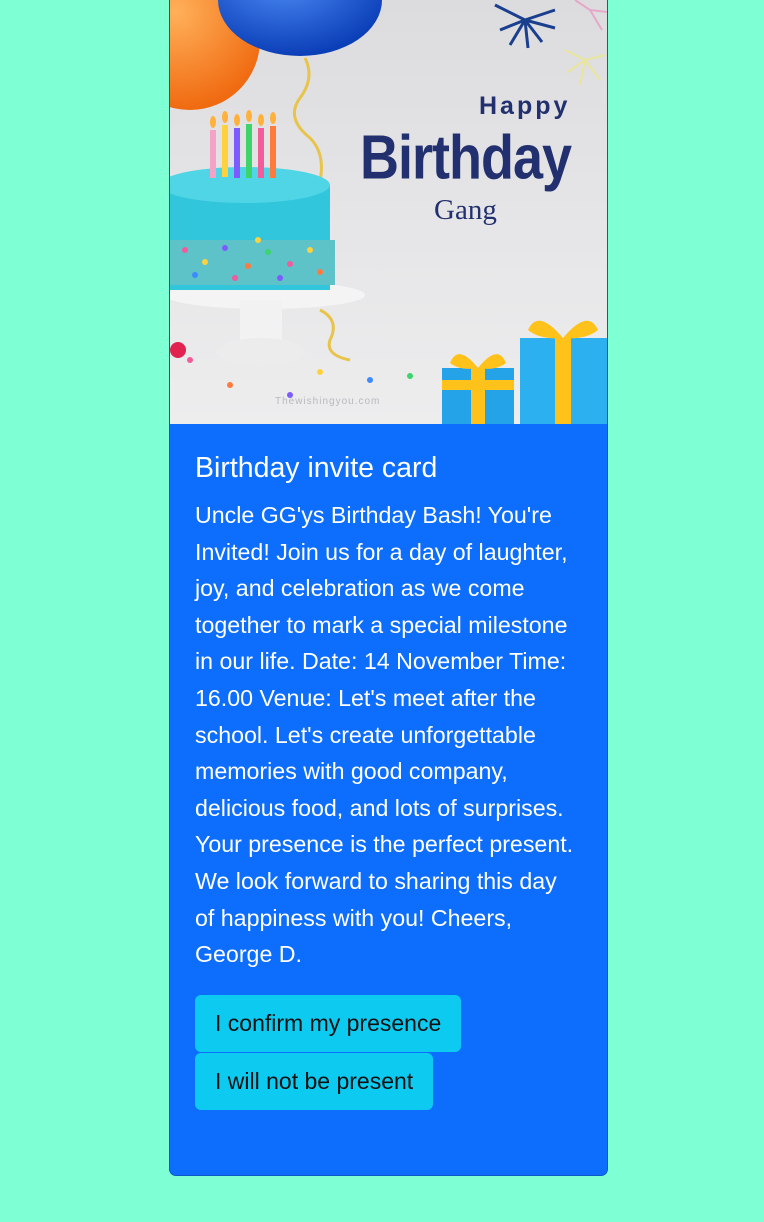  What do you see at coordinates (316, 468) in the screenshot?
I see `card-title: Birthday invite card` at bounding box center [316, 468].